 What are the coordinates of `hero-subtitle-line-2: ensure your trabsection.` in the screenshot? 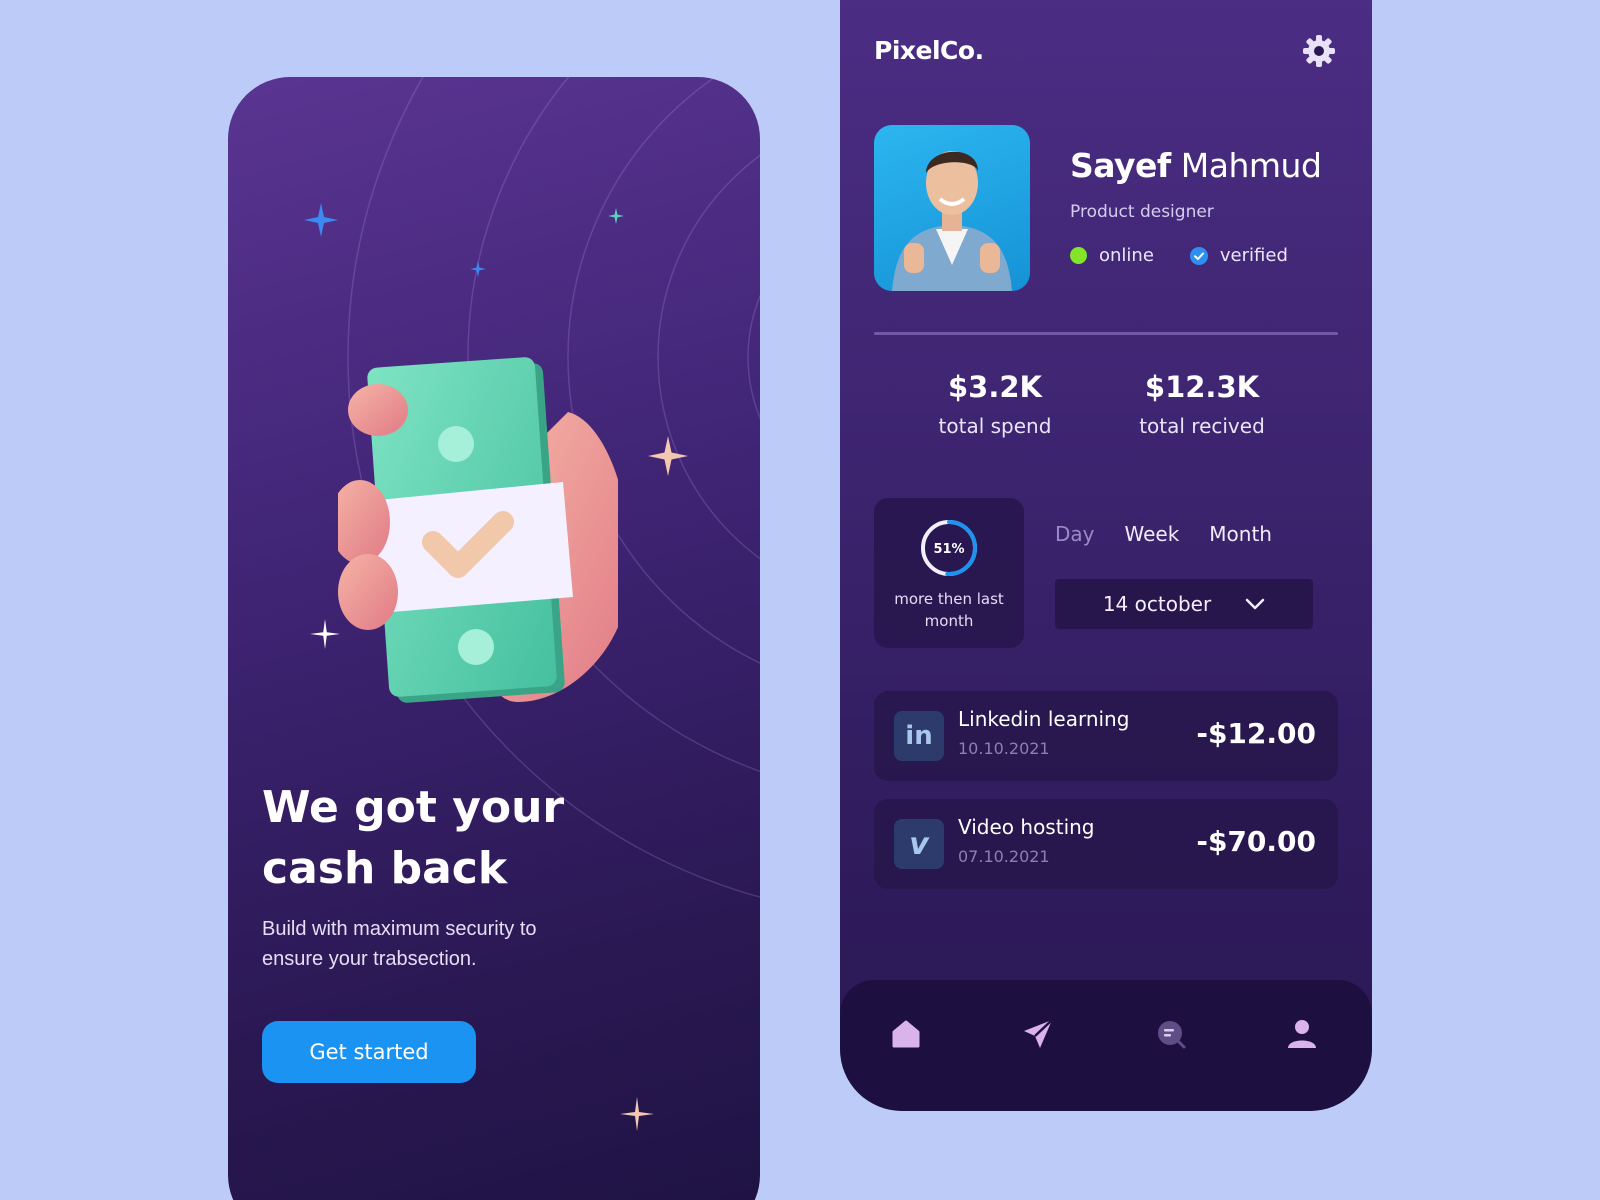 It's located at (369, 959).